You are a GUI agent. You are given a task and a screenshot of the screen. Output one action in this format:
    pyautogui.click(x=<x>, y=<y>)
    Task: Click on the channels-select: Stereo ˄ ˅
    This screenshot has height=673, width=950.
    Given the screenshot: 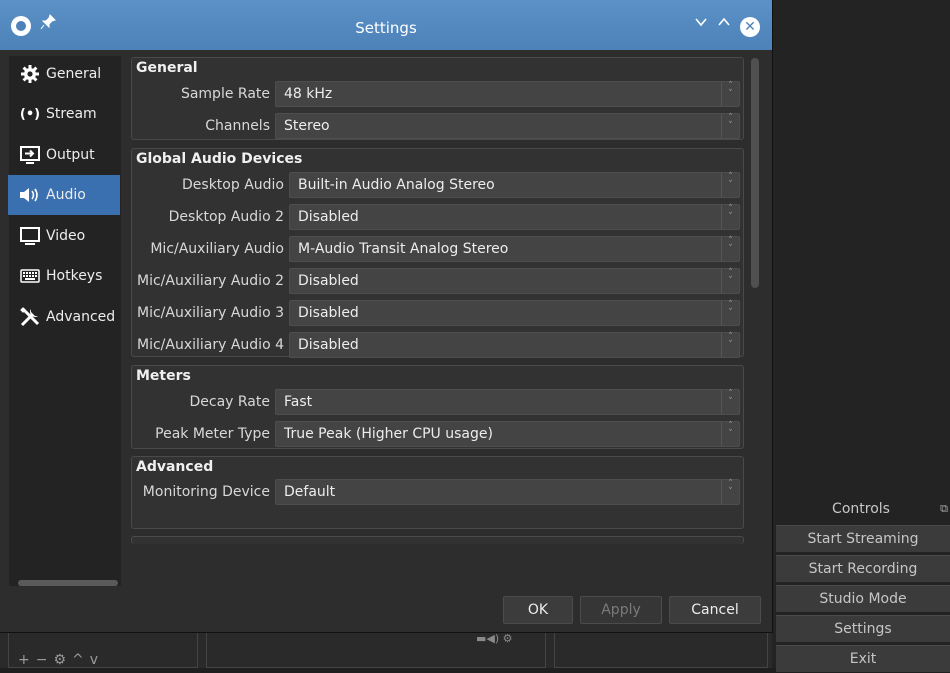 What is the action you would take?
    pyautogui.click(x=507, y=126)
    